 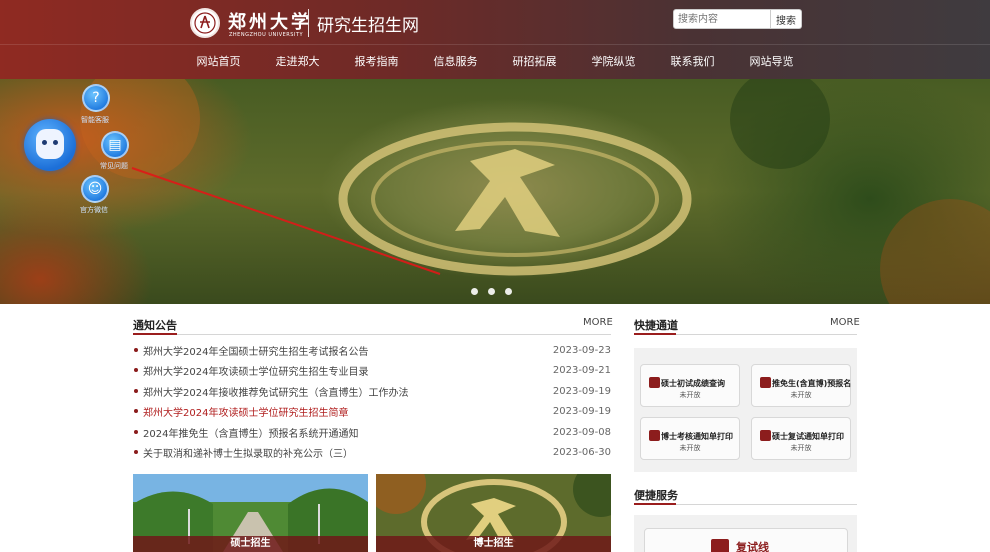 I want to click on services-title-underline, so click(x=655, y=504).